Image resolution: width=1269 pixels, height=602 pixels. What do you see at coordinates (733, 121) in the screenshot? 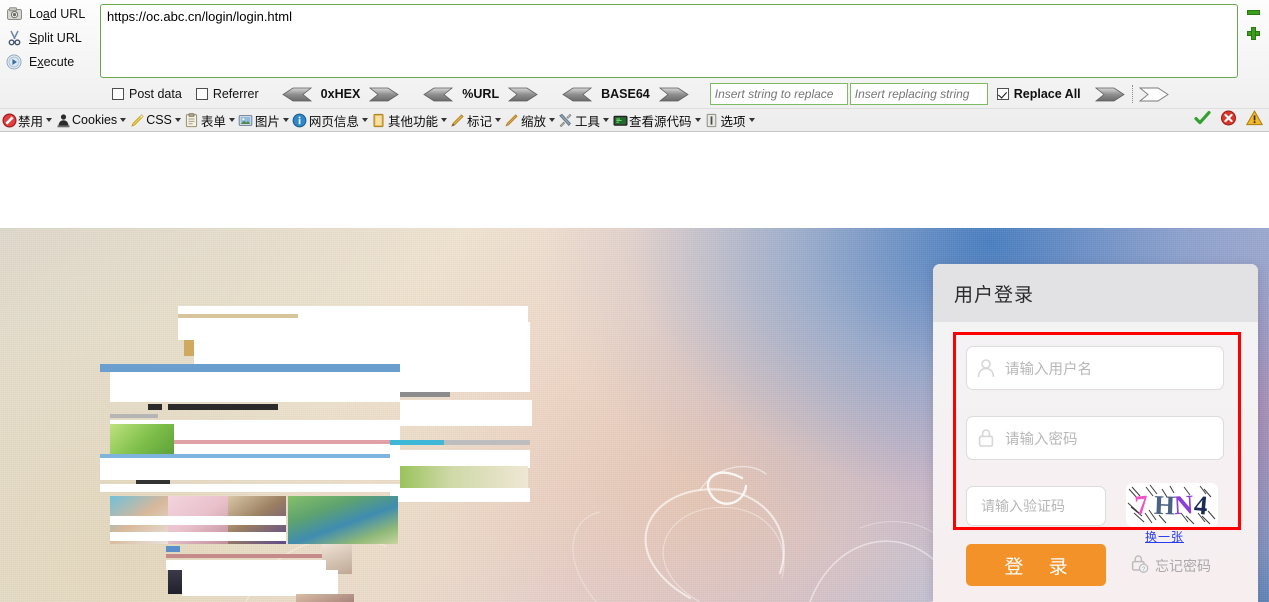
I see `menu-label: 选项` at bounding box center [733, 121].